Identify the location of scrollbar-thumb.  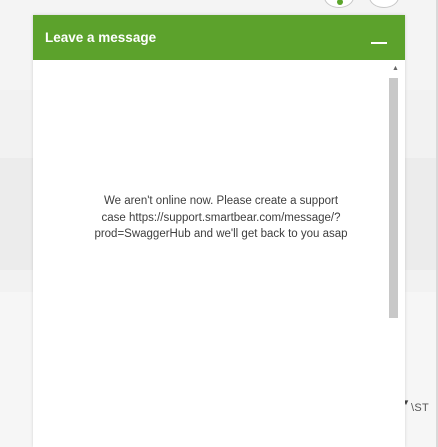
(393, 198).